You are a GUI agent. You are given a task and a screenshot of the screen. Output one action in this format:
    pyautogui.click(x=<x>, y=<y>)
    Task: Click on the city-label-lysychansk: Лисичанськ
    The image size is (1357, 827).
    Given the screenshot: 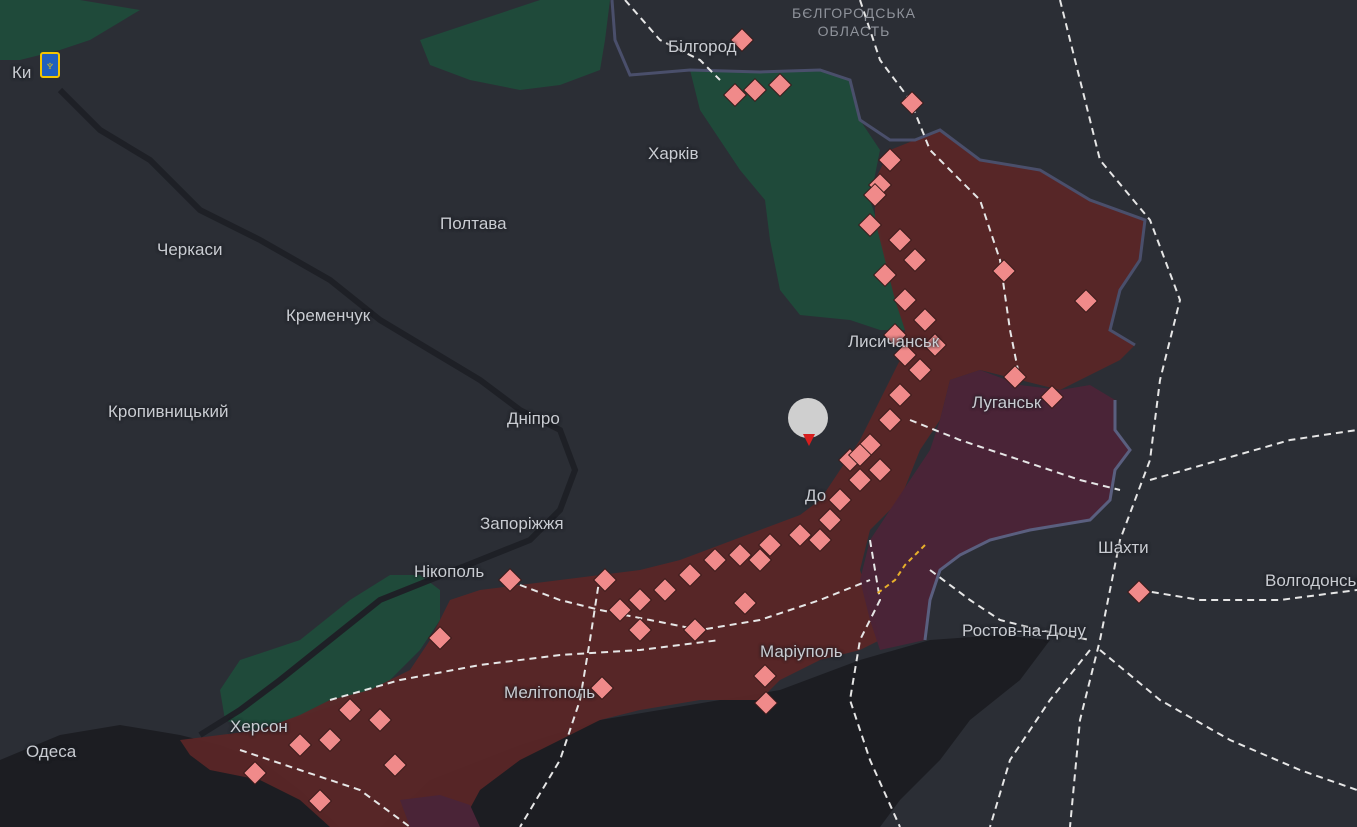 What is the action you would take?
    pyautogui.click(x=893, y=342)
    